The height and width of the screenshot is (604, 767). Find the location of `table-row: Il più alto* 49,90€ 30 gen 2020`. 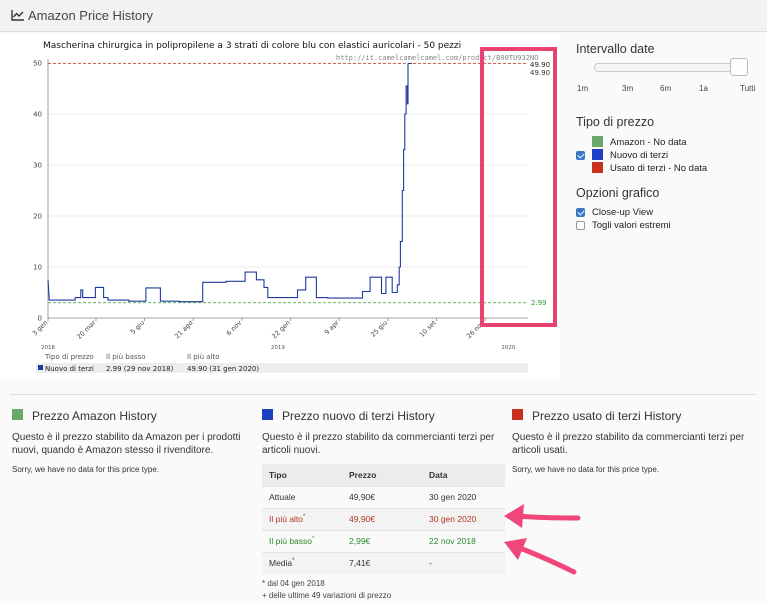

table-row: Il più alto* 49,90€ 30 gen 2020 is located at coordinates (383, 518).